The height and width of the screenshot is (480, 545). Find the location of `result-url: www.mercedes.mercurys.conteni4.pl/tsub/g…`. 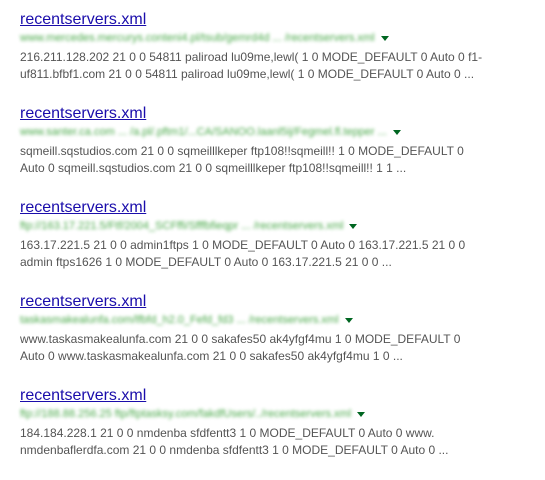

result-url: www.mercedes.mercurys.conteni4.pl/tsub/g… is located at coordinates (197, 38).